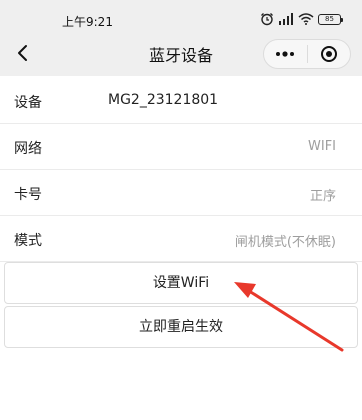 This screenshot has width=362, height=420. What do you see at coordinates (181, 147) in the screenshot?
I see `network-row: 网络 WIFI` at bounding box center [181, 147].